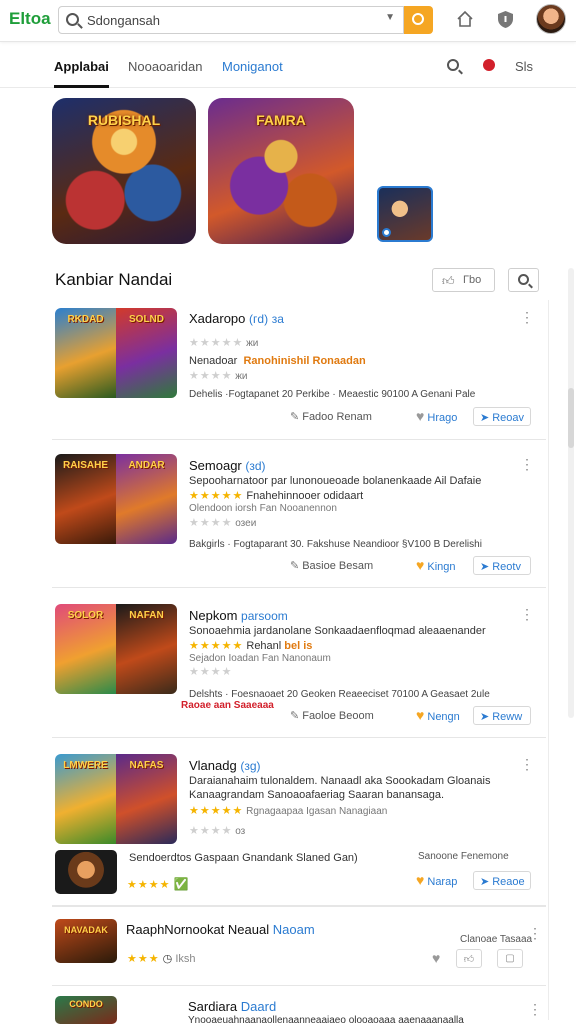 The height and width of the screenshot is (1024, 576). Describe the element at coordinates (338, 716) in the screenshot. I see `edit-action-label: Faoloe Beoom` at that location.